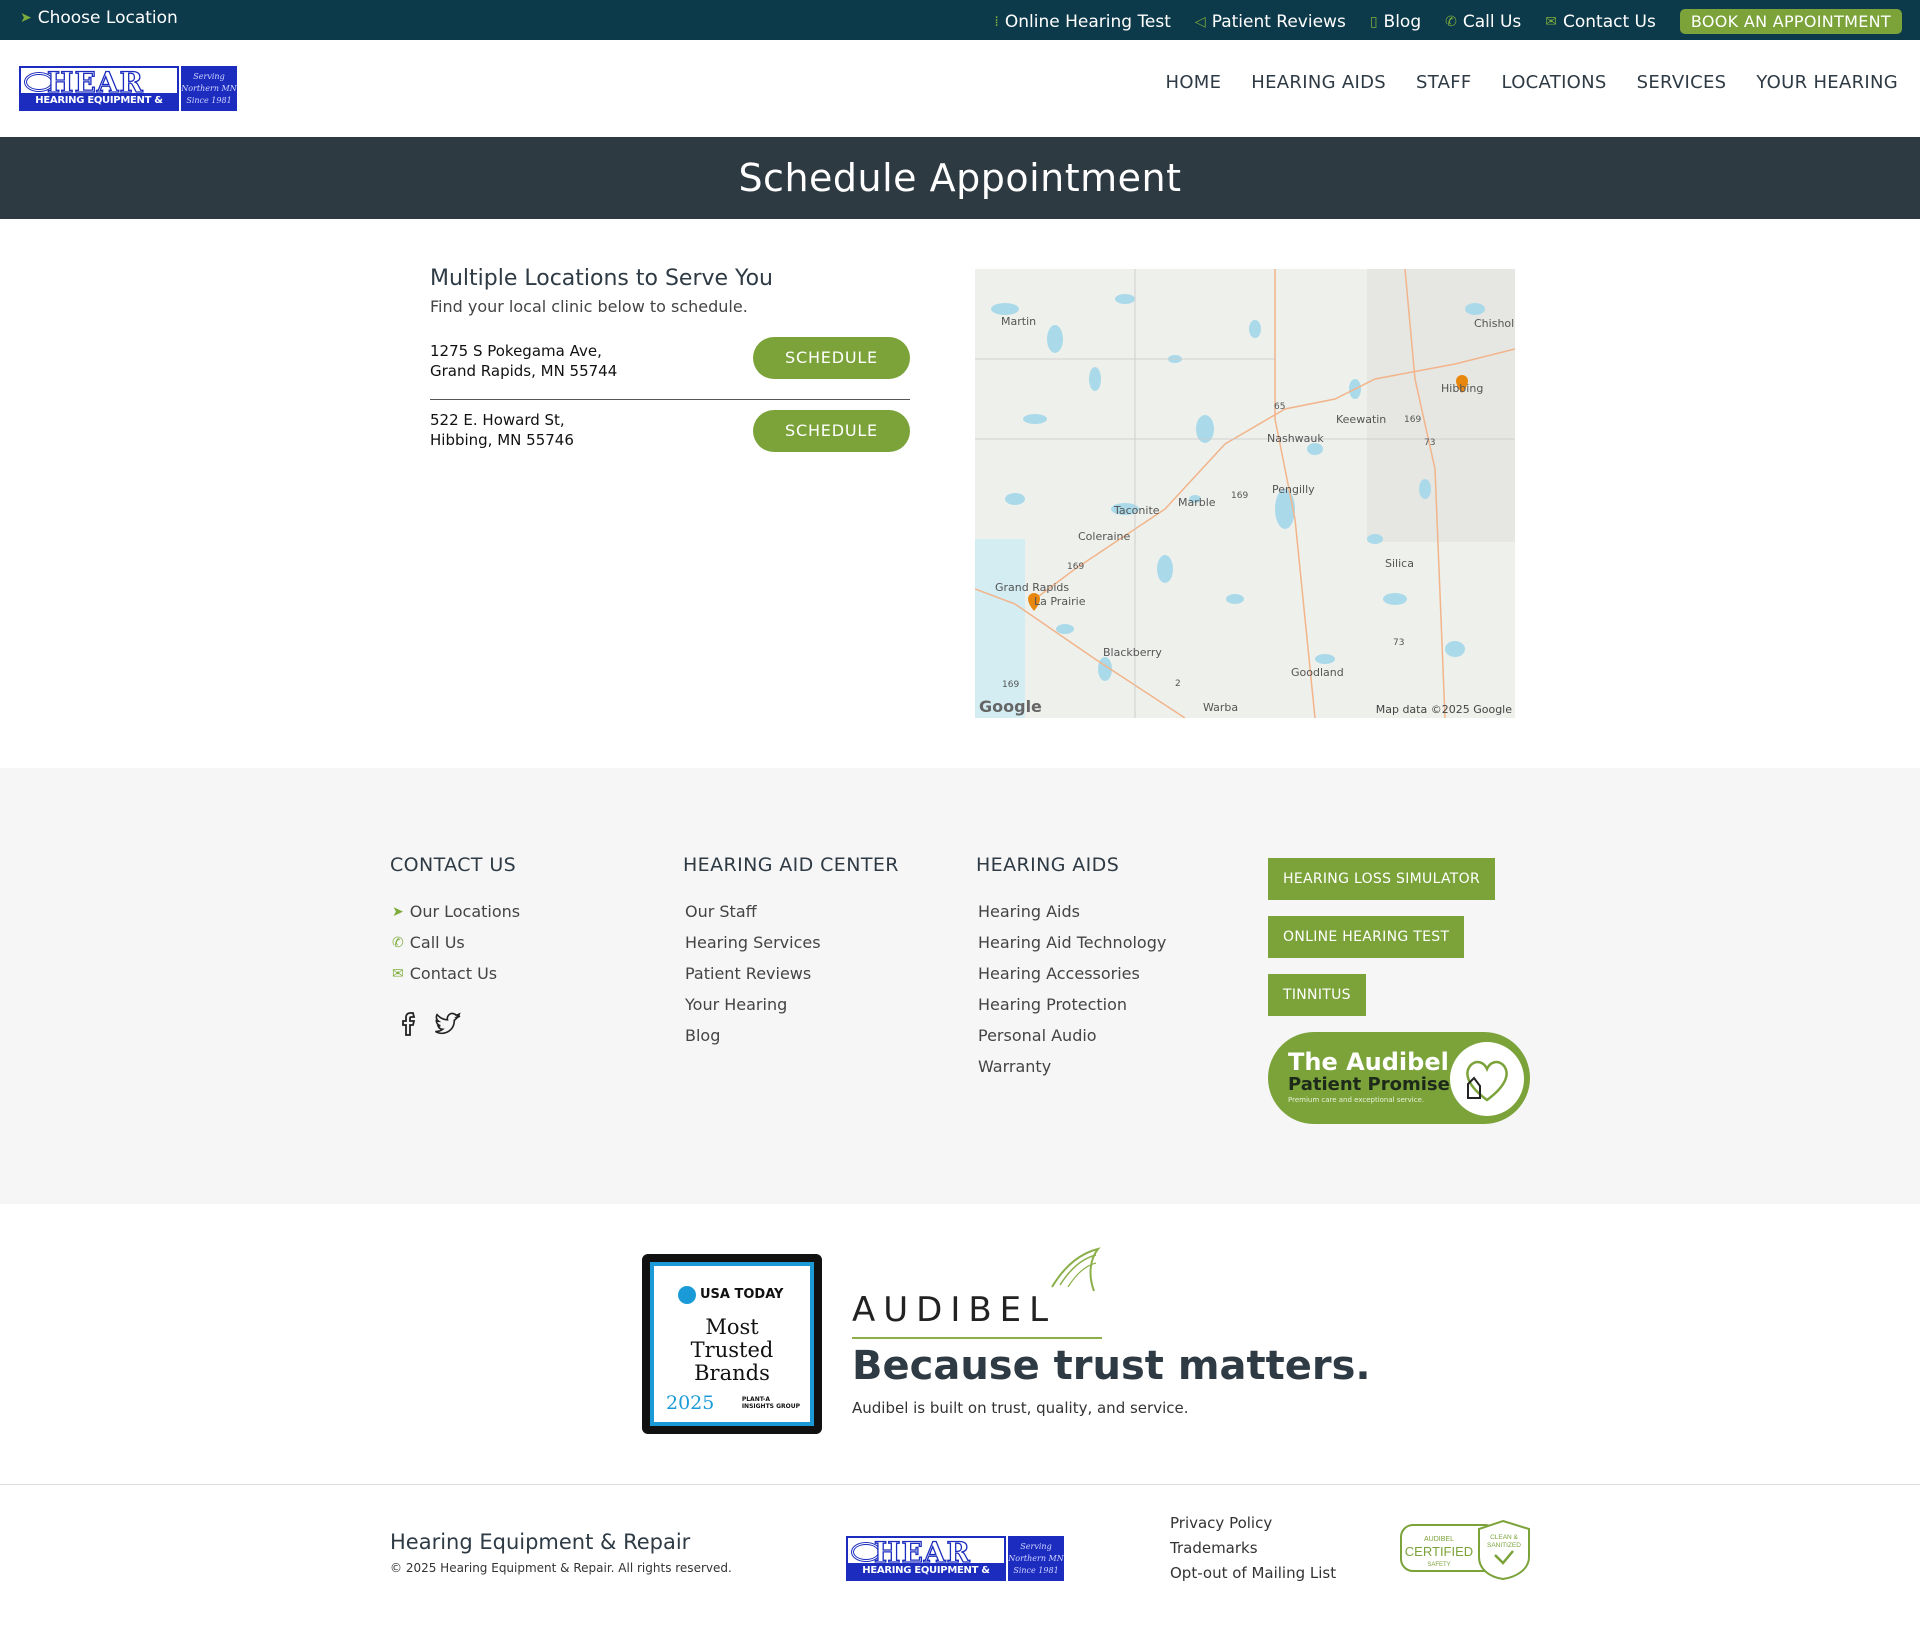  Describe the element at coordinates (524, 371) in the screenshot. I see `address-line: Grand Rapids, MN 55744` at that location.